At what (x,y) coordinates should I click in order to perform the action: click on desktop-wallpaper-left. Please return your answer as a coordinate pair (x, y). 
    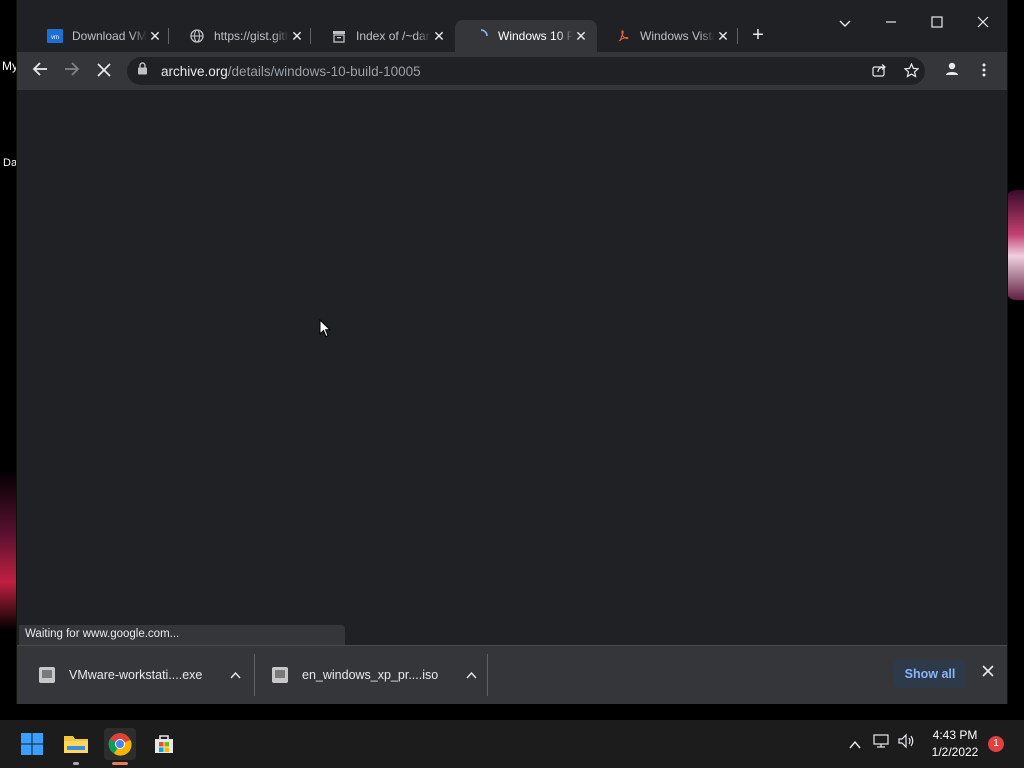
    Looking at the image, I should click on (9, 550).